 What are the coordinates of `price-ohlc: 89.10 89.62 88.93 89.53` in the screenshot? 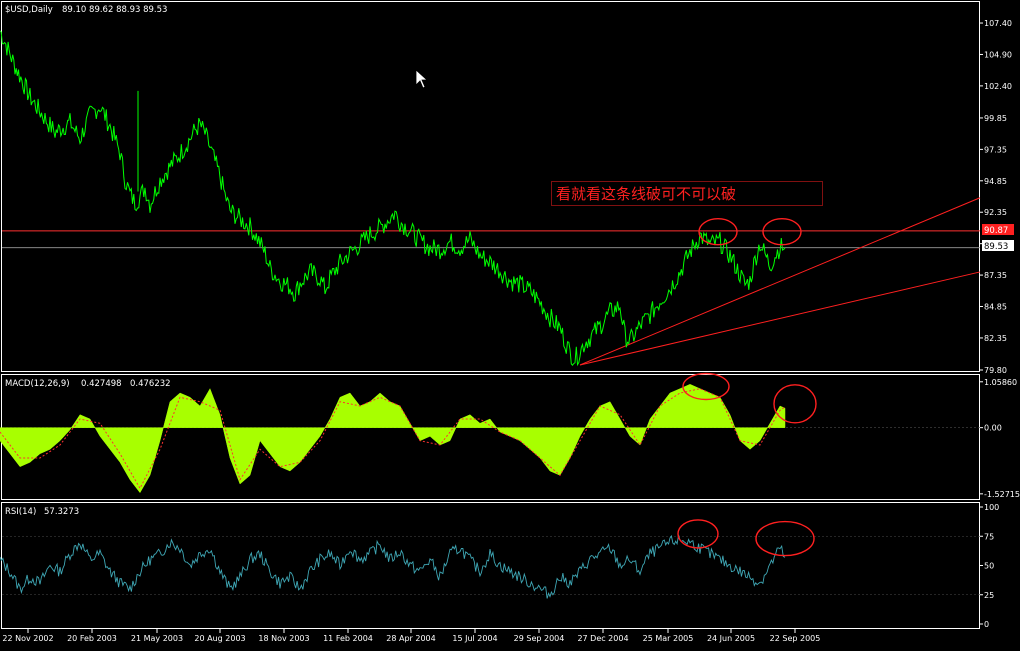 It's located at (114, 10).